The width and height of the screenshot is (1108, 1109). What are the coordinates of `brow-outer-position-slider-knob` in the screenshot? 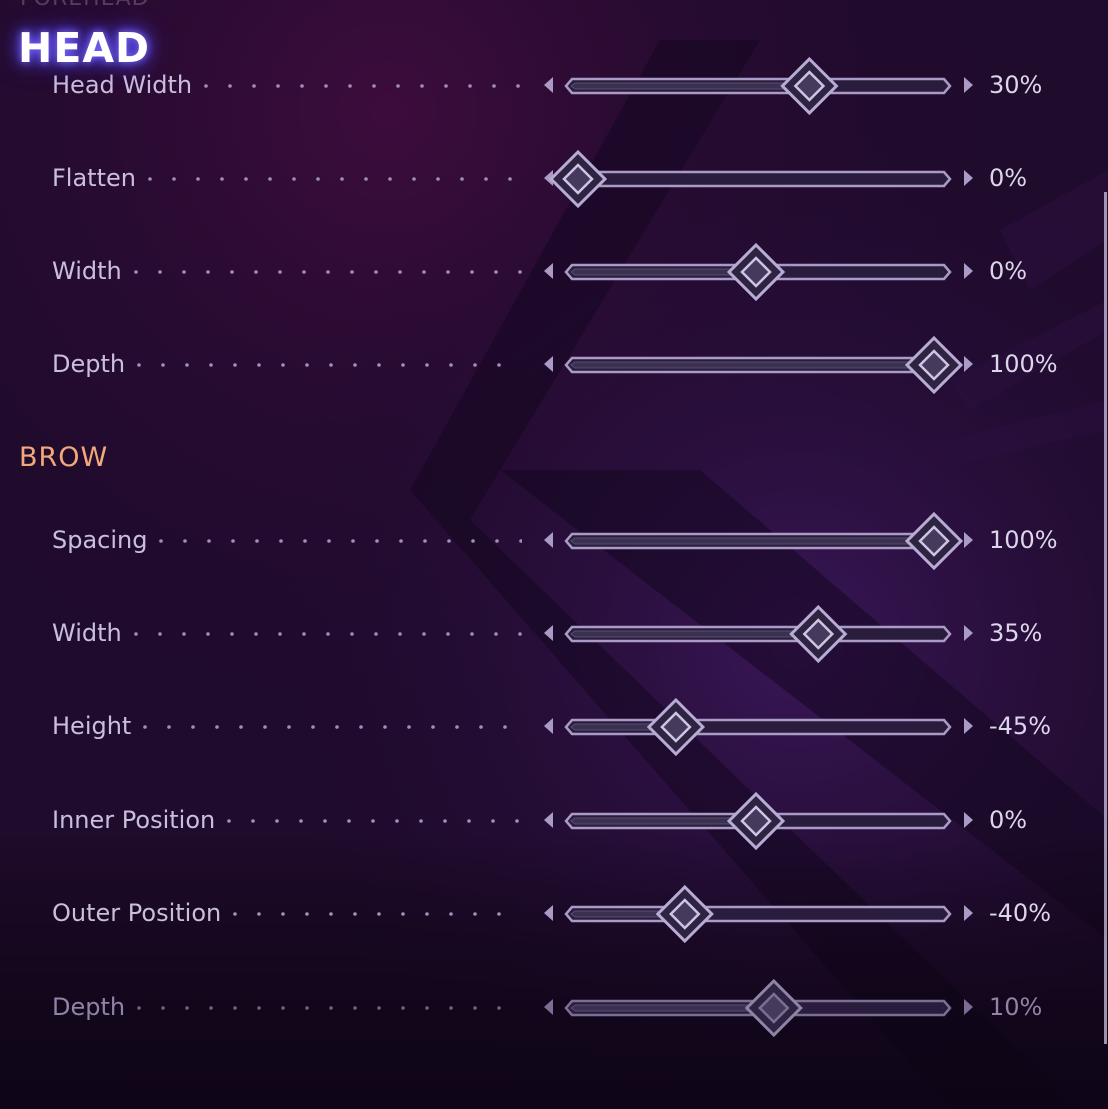 It's located at (684, 914).